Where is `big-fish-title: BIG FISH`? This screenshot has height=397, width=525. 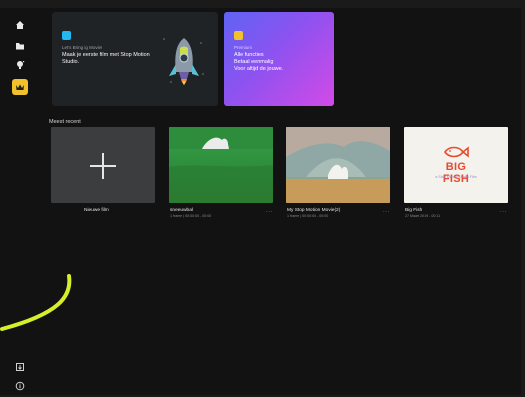 big-fish-title: BIG FISH is located at coordinates (456, 173).